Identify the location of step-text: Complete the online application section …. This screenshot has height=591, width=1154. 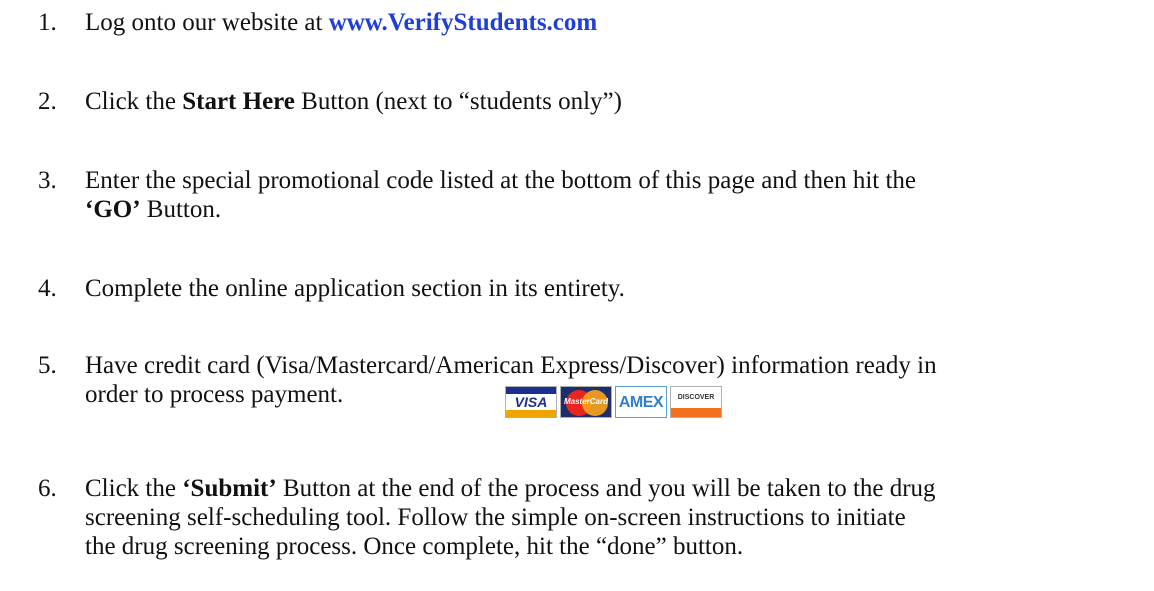
(355, 288).